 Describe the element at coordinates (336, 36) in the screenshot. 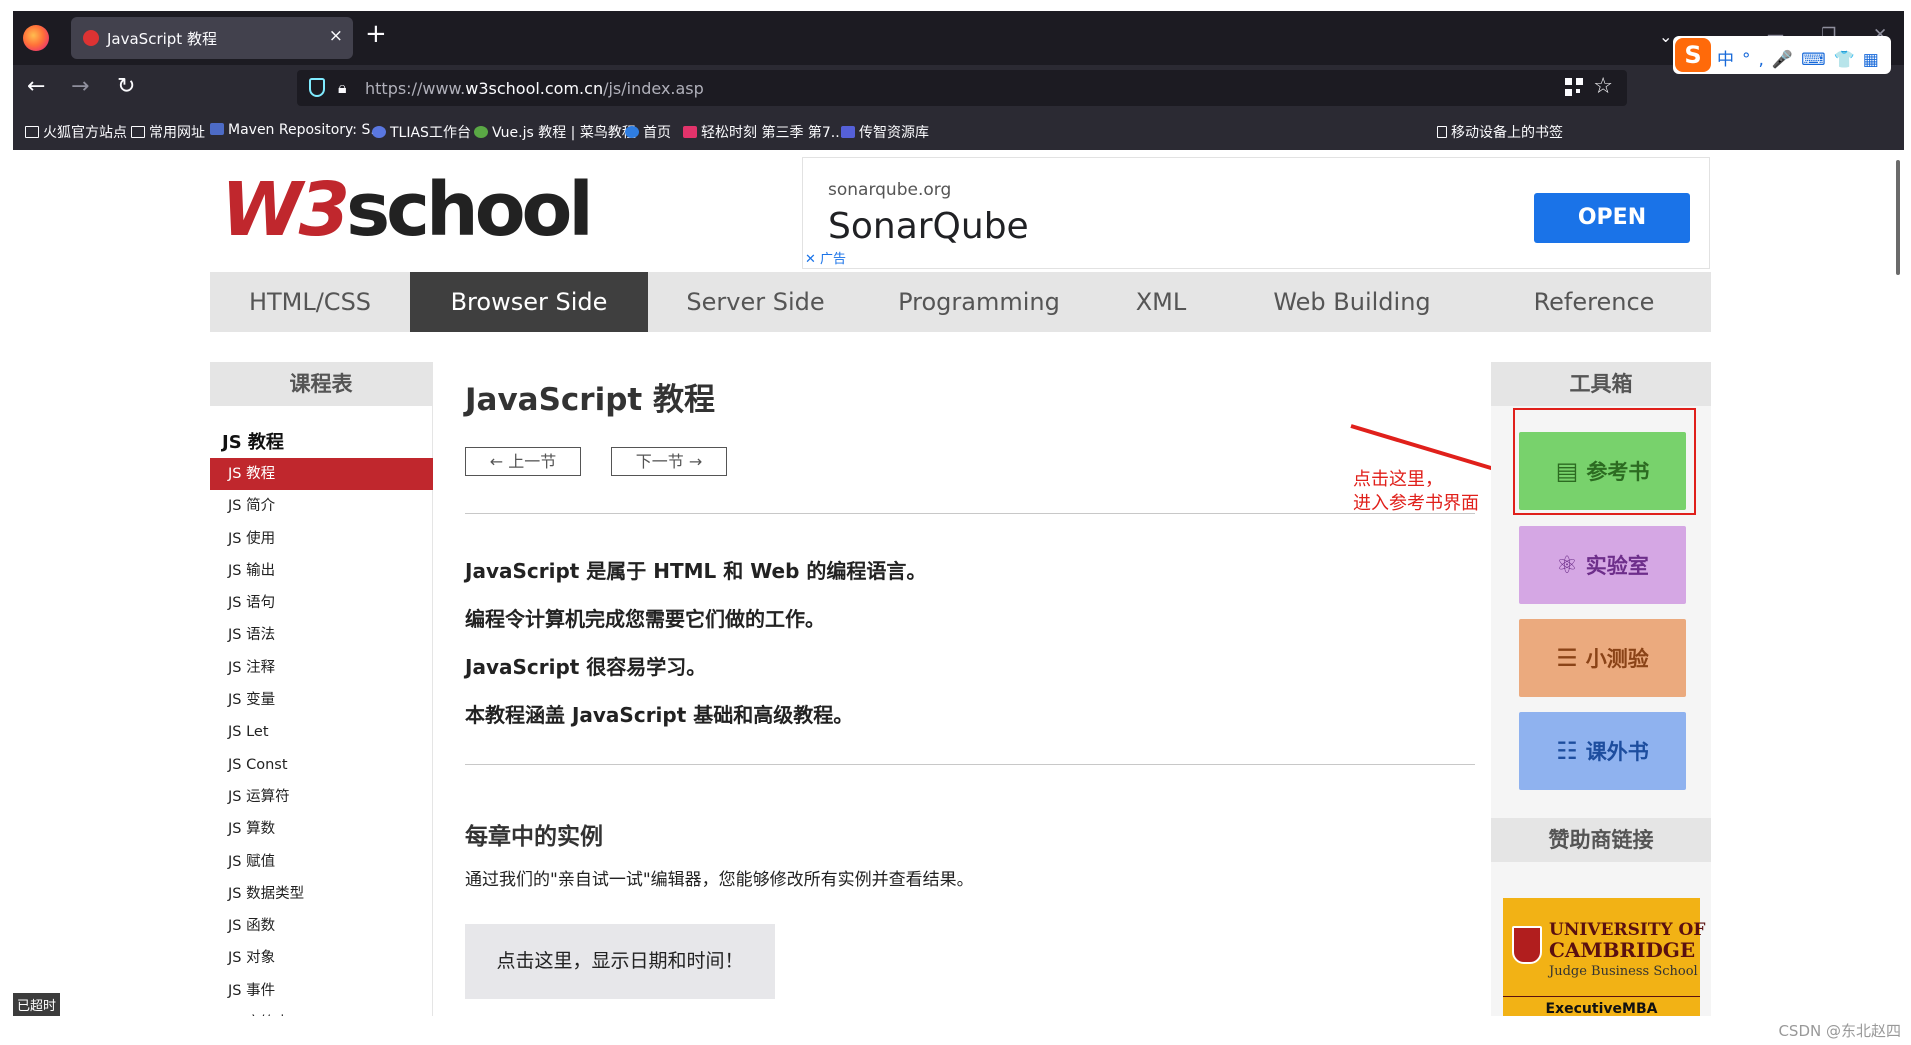

I see `tab-close-icon: ×` at that location.